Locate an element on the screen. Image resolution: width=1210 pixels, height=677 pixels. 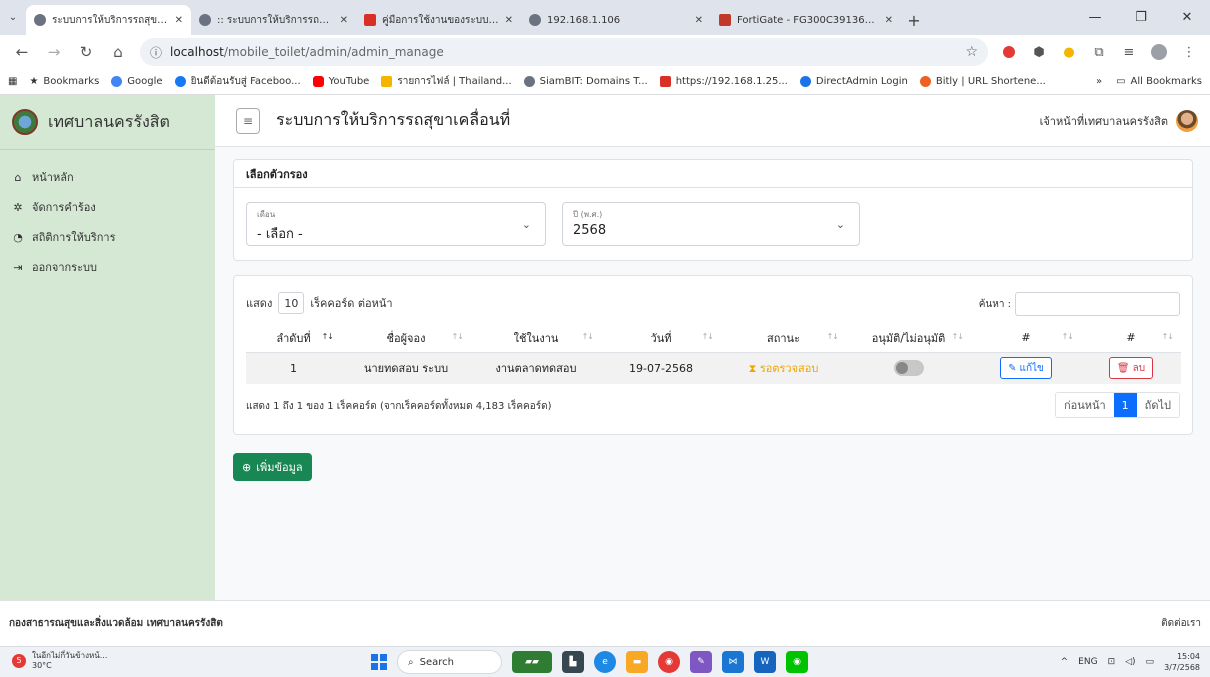
tab-list-chevron-icon: ⌄ is located at coordinates (13, 17).